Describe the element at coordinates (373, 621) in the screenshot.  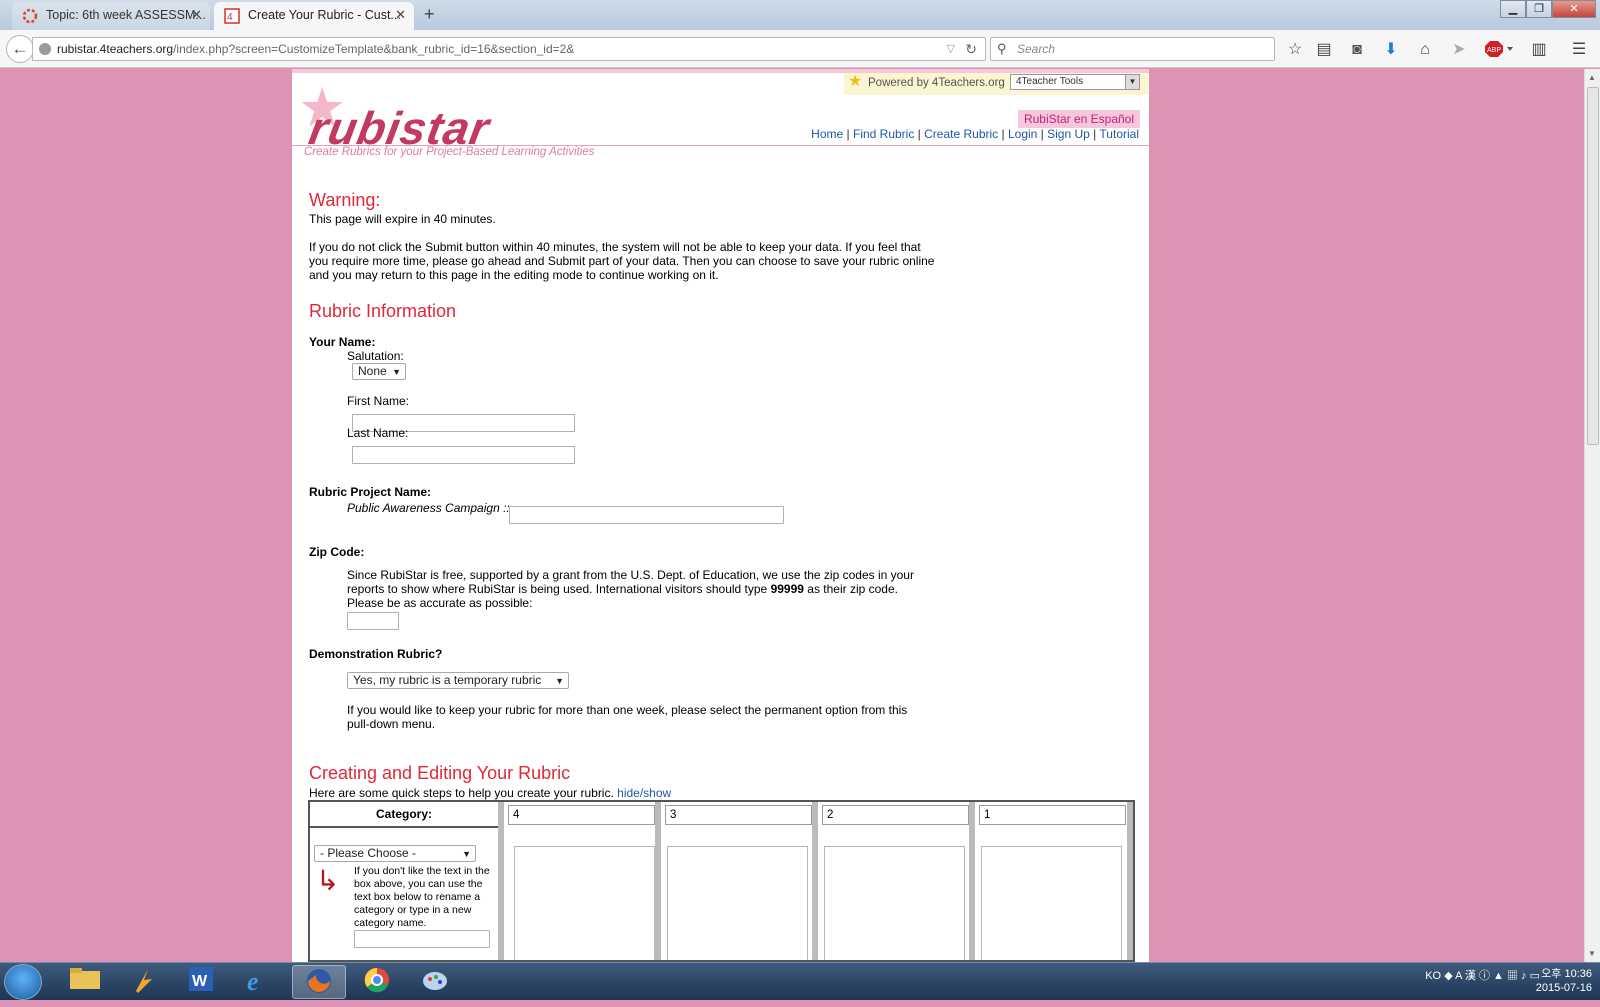
I see `zip-code-field` at that location.